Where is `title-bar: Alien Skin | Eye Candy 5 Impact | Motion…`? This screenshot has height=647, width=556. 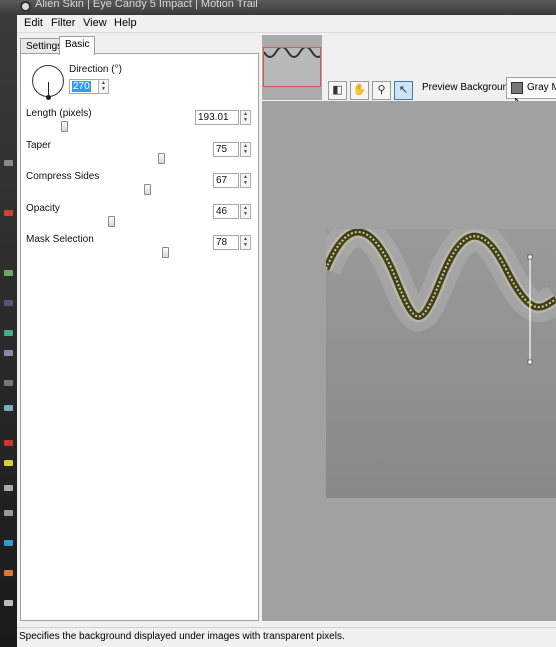 title-bar: Alien Skin | Eye Candy 5 Impact | Motion… is located at coordinates (278, 7).